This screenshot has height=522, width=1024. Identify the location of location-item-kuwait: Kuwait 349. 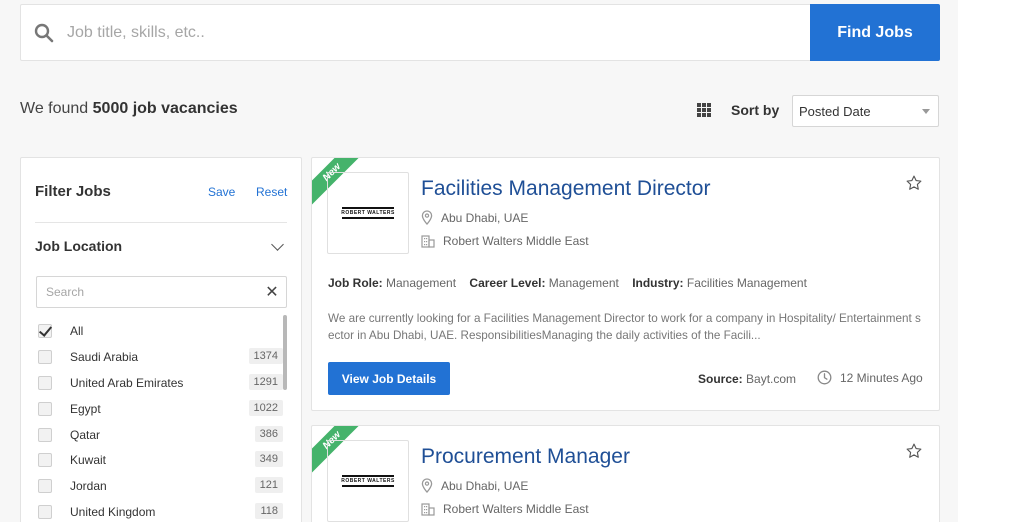
(160, 460).